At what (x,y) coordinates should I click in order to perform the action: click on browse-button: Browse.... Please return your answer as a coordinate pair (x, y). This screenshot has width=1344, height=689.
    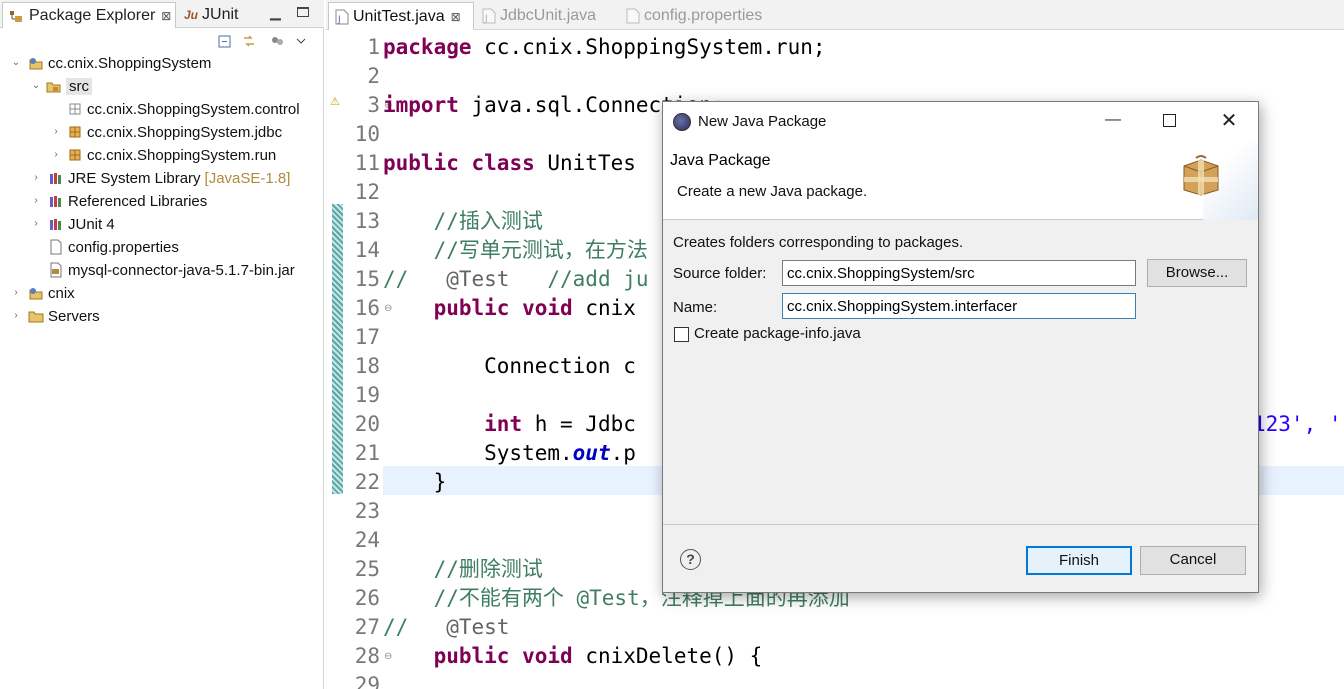
    Looking at the image, I should click on (1197, 273).